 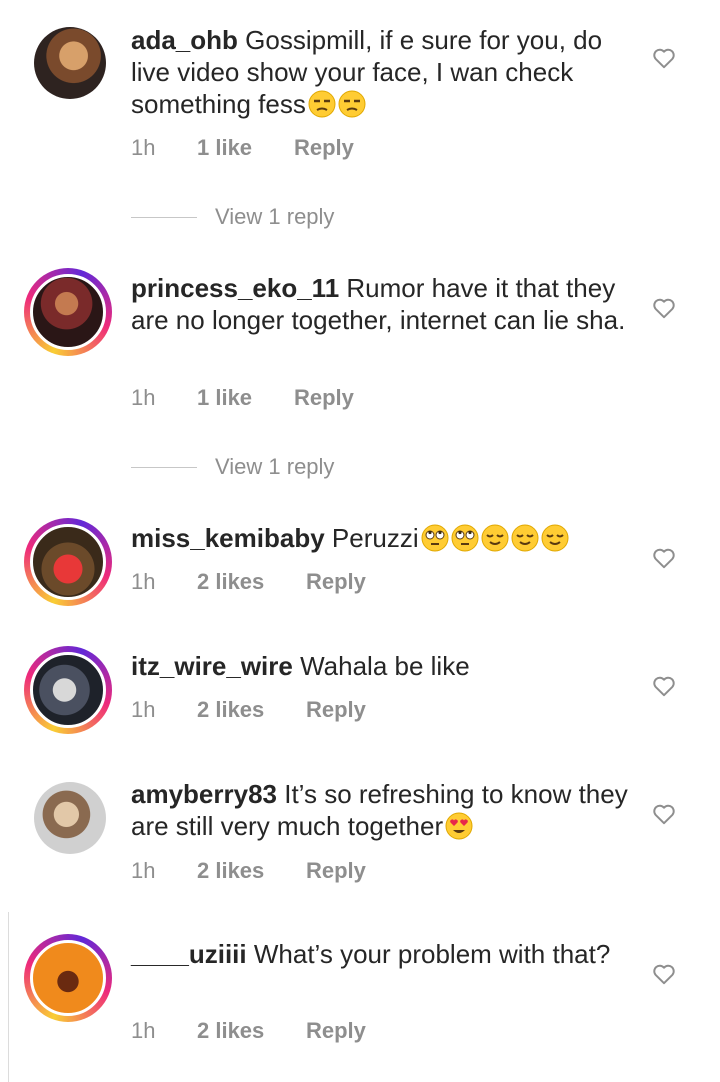 I want to click on comment-username: princess_eko_11, so click(x=235, y=288).